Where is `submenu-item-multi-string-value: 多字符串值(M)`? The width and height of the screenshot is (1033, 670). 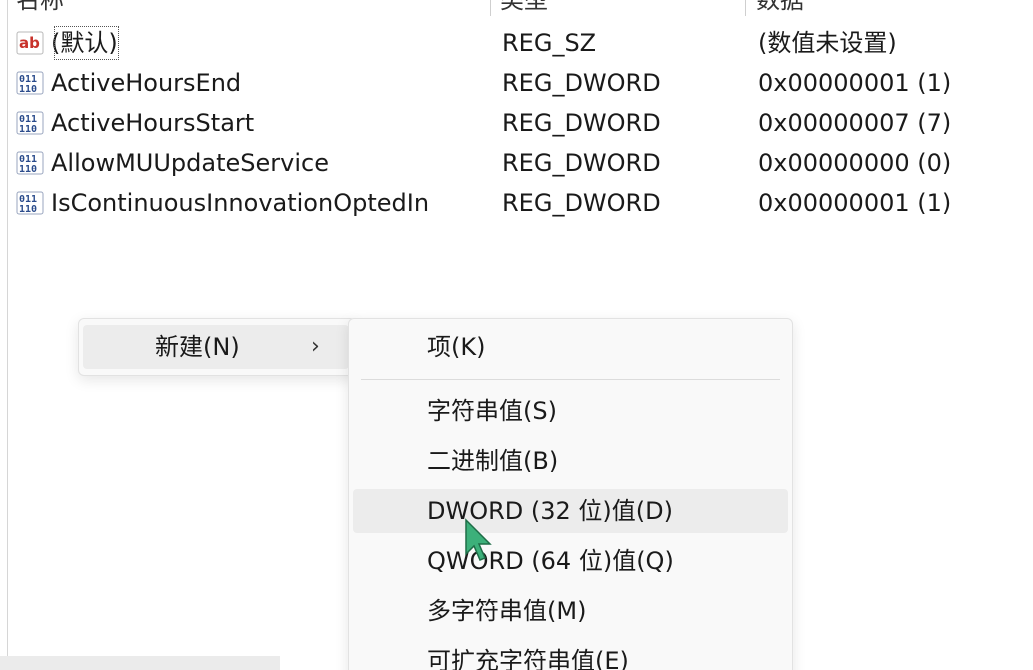
submenu-item-multi-string-value: 多字符串值(M) is located at coordinates (570, 611).